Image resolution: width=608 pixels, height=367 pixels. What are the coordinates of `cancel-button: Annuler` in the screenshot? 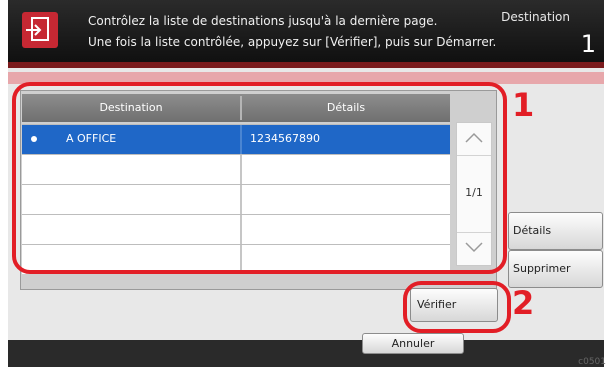 It's located at (413, 343).